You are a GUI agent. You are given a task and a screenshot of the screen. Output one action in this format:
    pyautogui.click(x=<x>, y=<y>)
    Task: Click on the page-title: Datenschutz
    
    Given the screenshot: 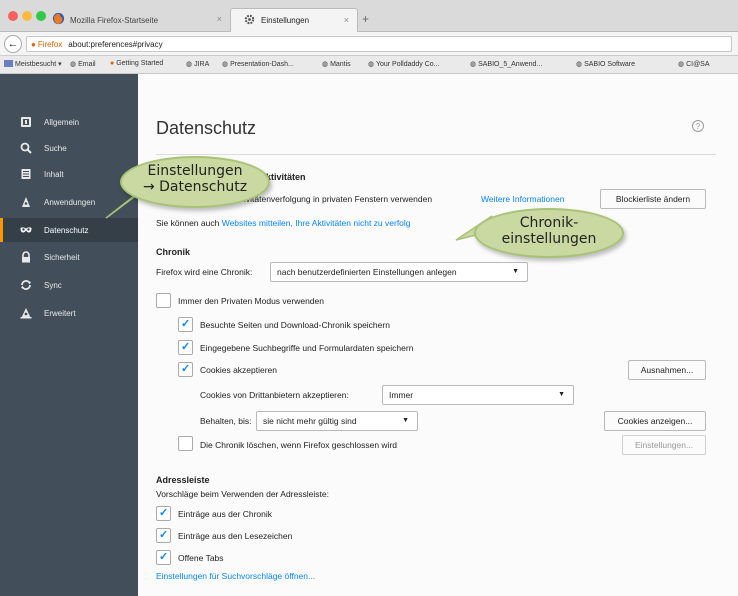 What is the action you would take?
    pyautogui.click(x=206, y=128)
    